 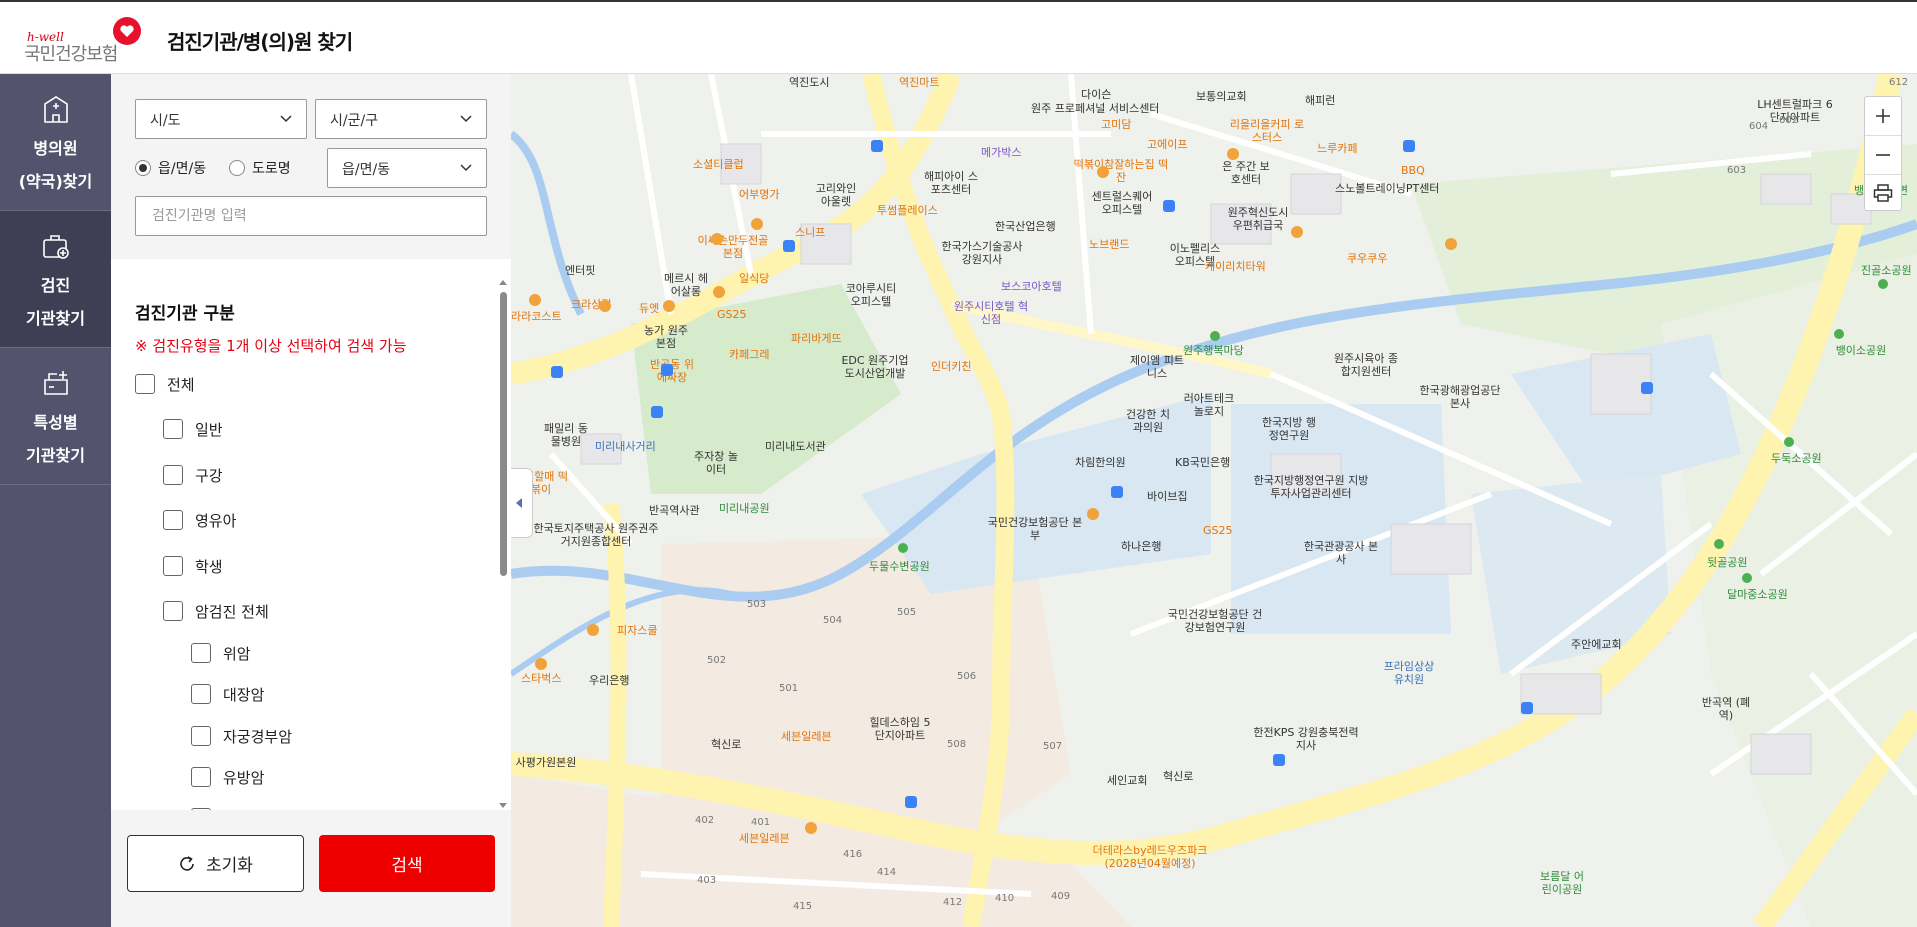 What do you see at coordinates (127, 31) in the screenshot?
I see `heart-logo-icon` at bounding box center [127, 31].